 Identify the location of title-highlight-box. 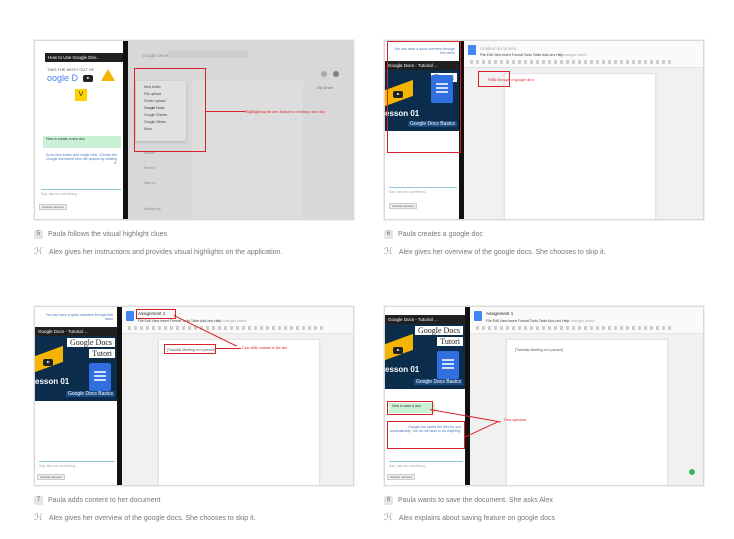
(156, 314).